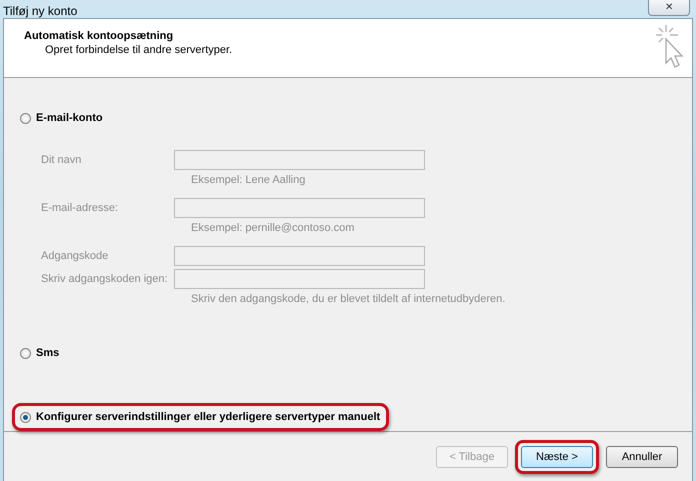  I want to click on dialog-button: Næste >, so click(557, 457).